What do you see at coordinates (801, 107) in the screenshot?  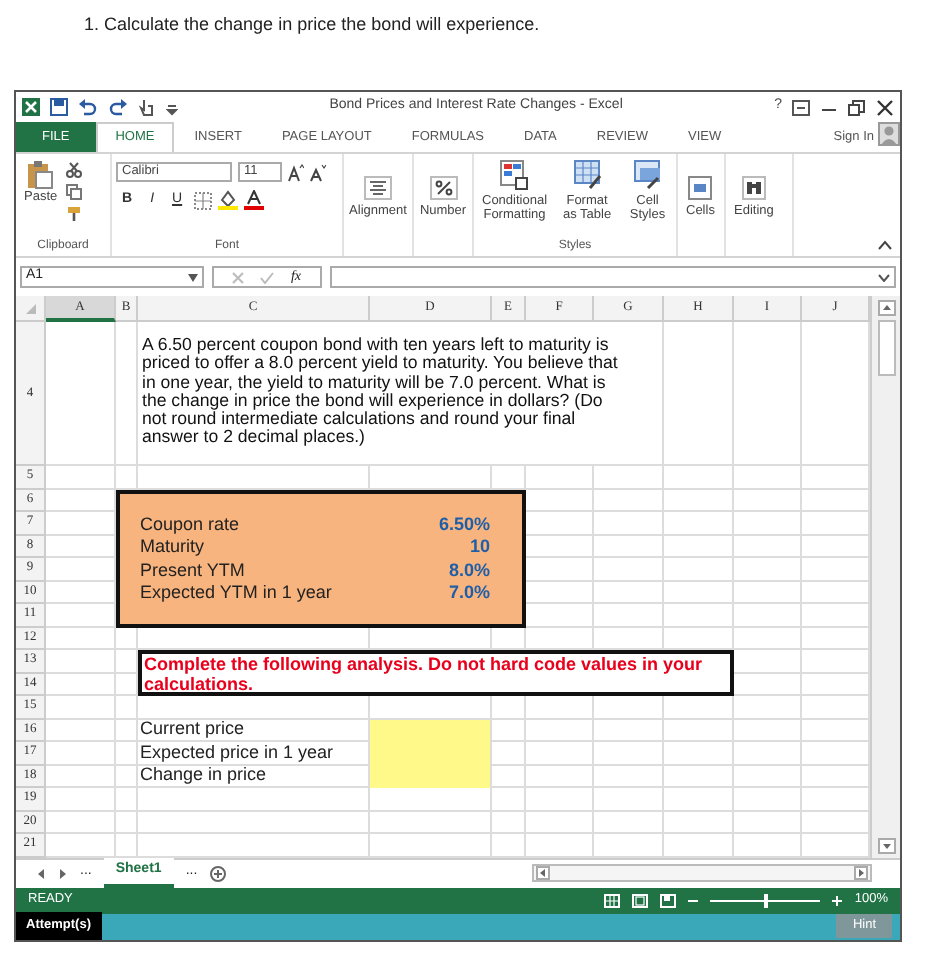 I see `ribbon-display-icon` at bounding box center [801, 107].